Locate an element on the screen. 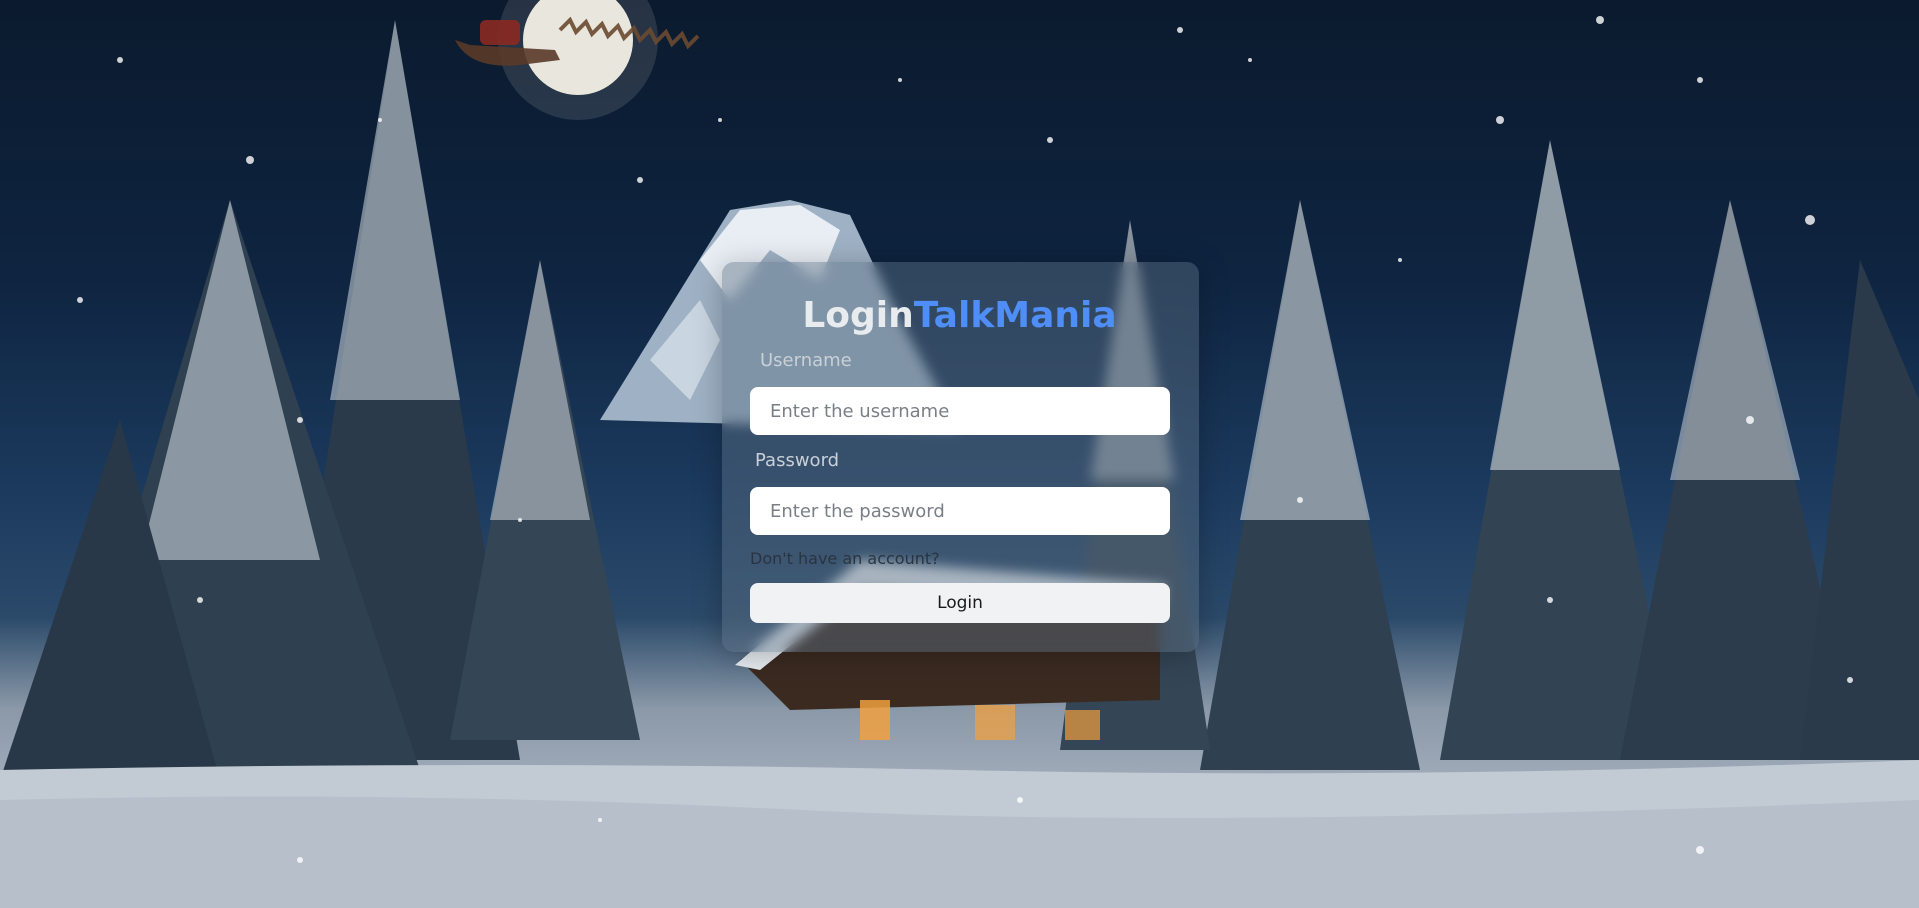  title-part-brand: TalkMania is located at coordinates (1015, 315).